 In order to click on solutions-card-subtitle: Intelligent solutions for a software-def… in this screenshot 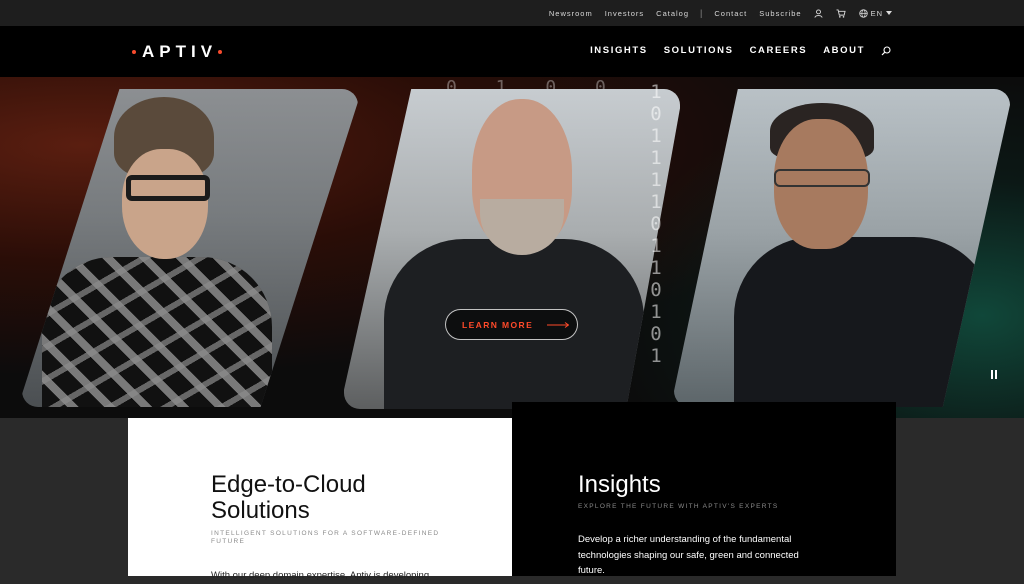, I will do `click(325, 537)`.